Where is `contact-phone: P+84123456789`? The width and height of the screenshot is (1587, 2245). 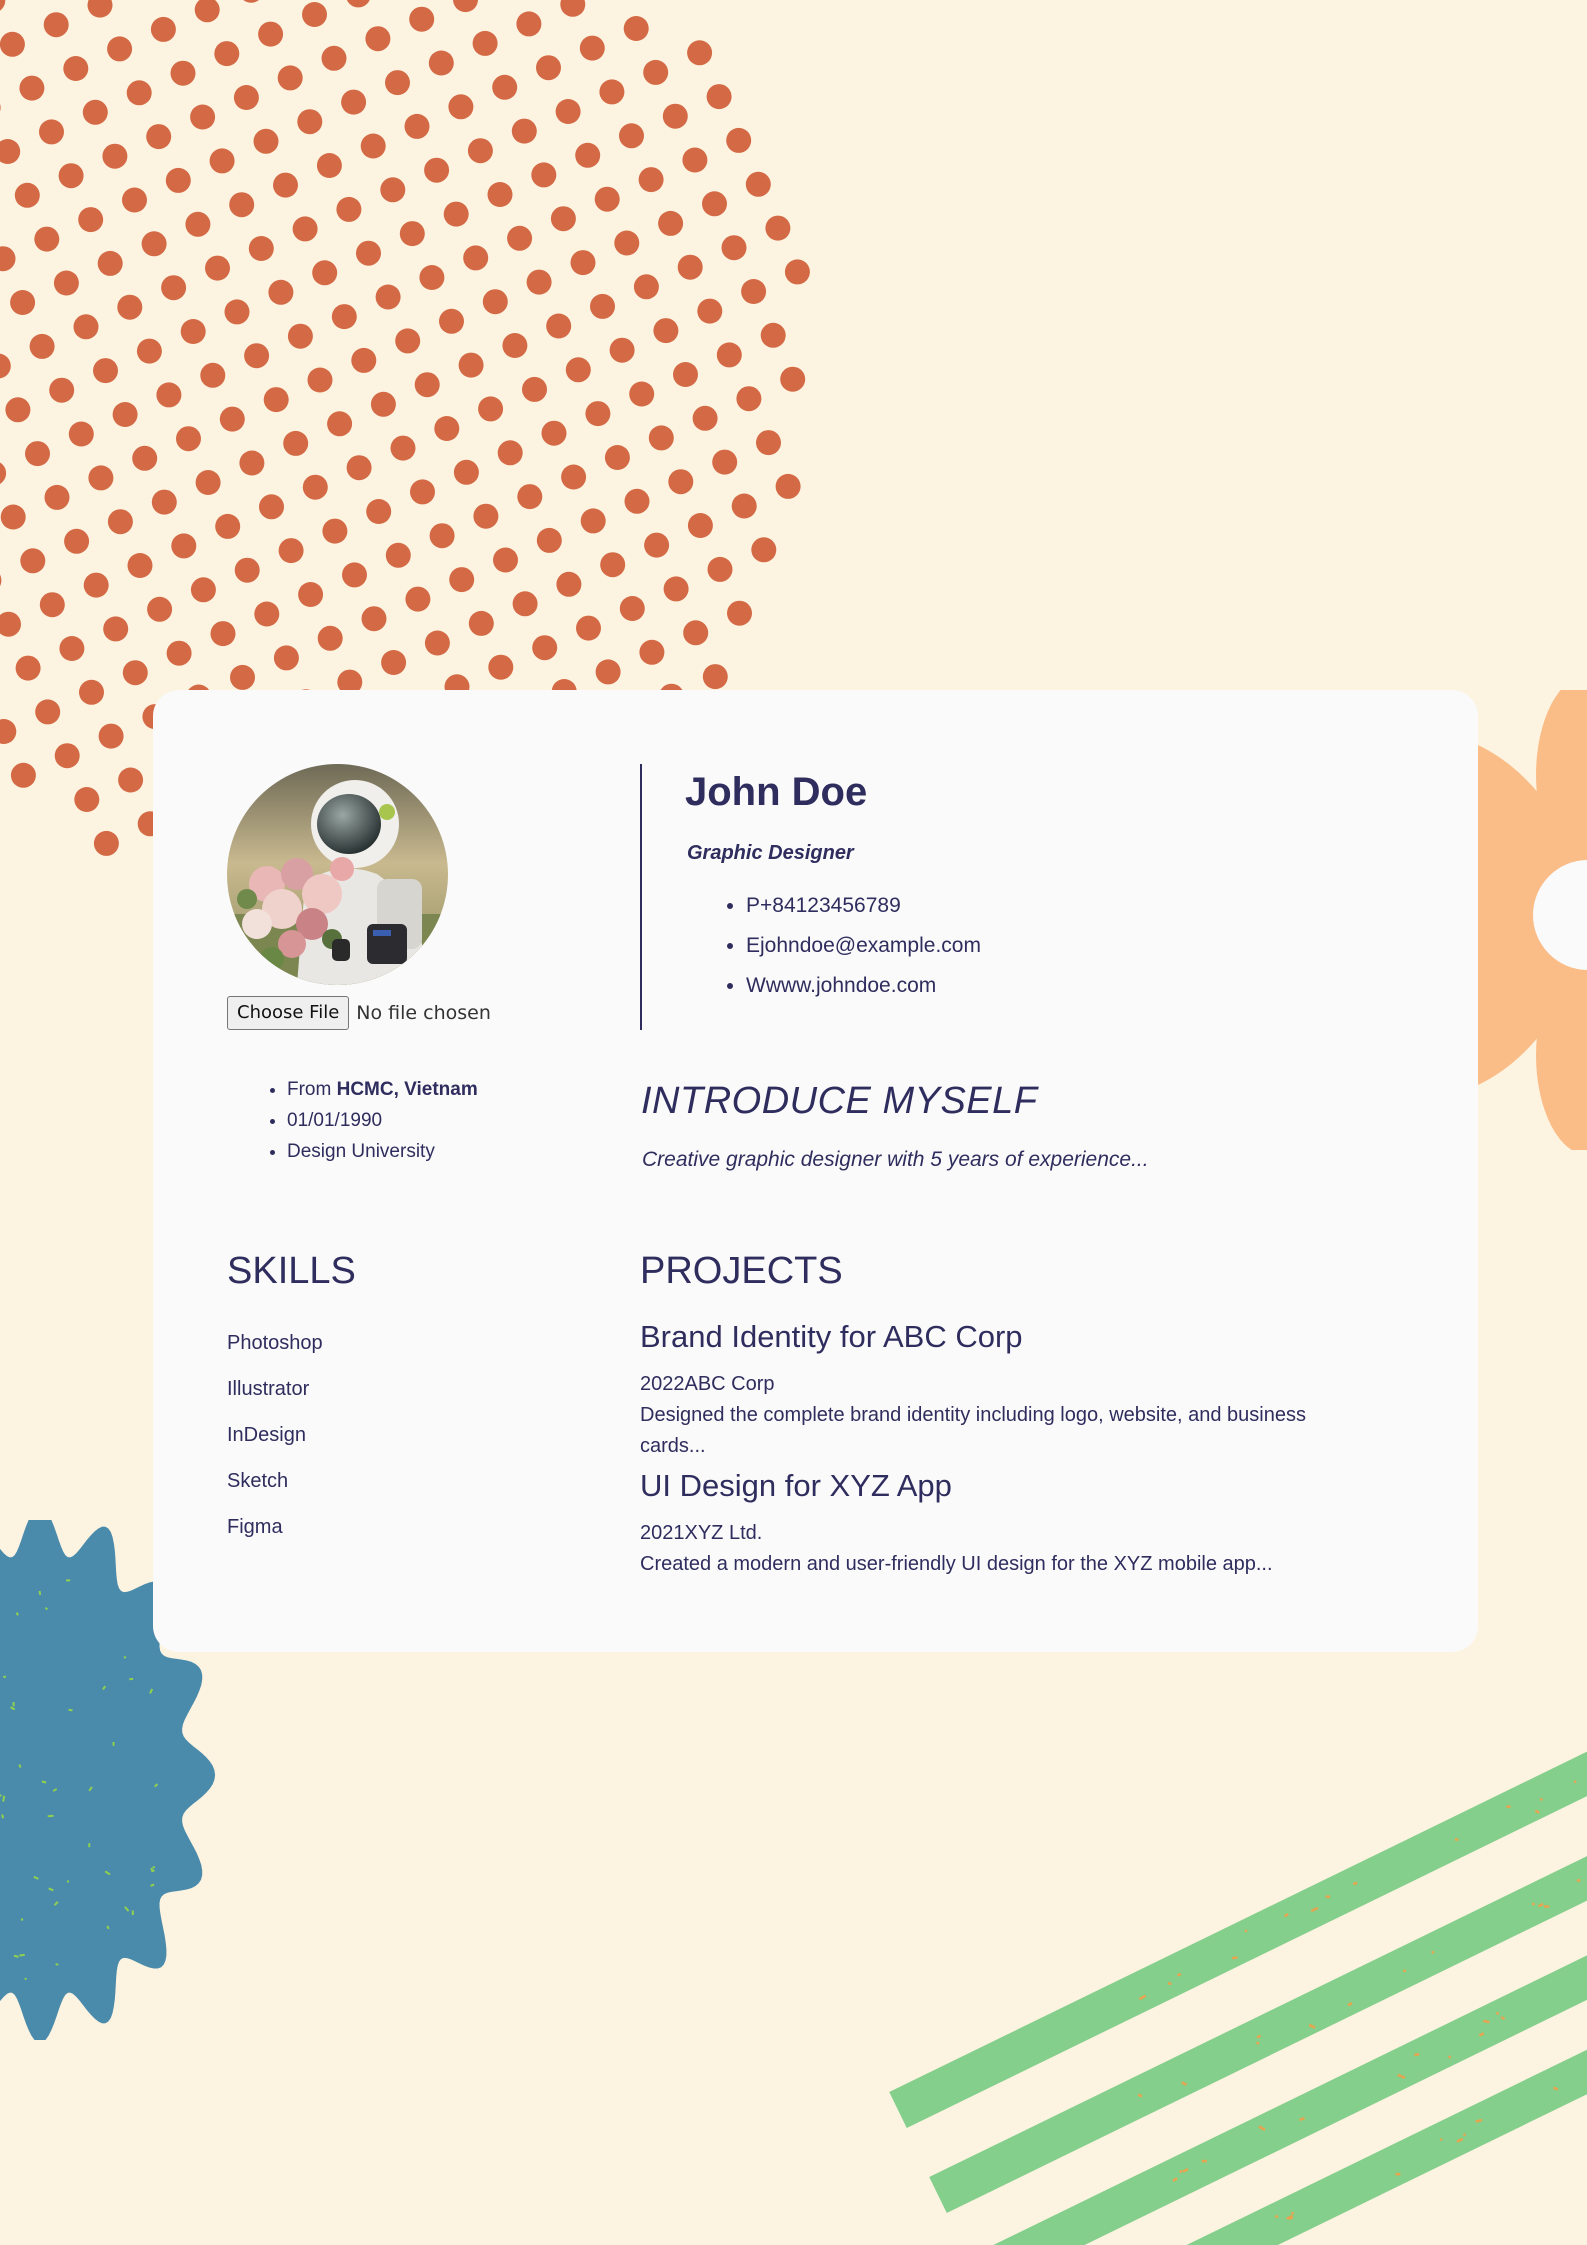 contact-phone: P+84123456789 is located at coordinates (863, 906).